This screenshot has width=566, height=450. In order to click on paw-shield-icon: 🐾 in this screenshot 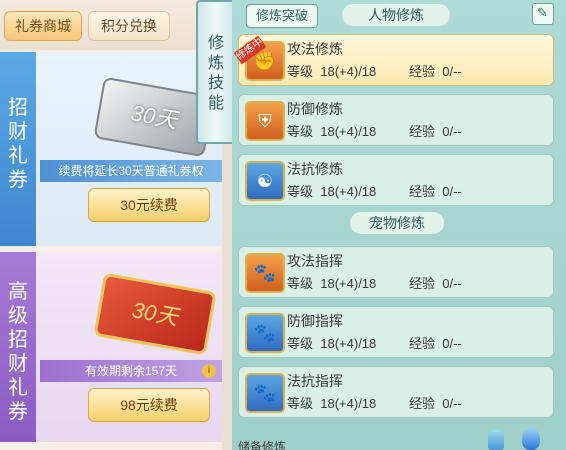, I will do `click(265, 333)`.